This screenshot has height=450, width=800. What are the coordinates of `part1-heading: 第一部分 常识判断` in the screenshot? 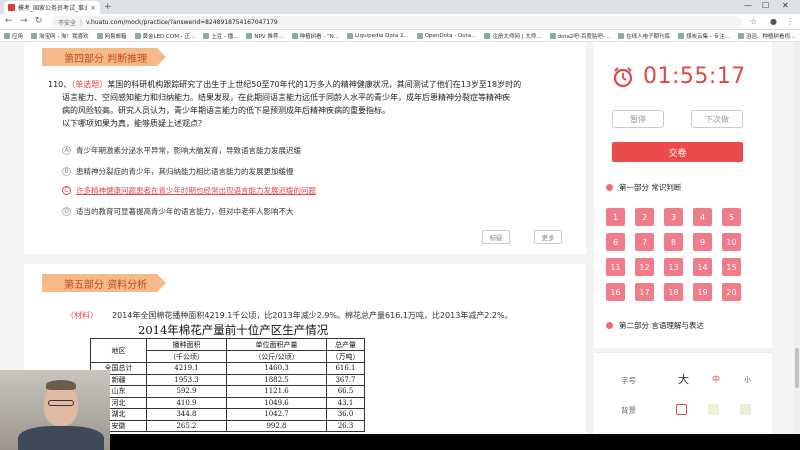 It's located at (643, 187).